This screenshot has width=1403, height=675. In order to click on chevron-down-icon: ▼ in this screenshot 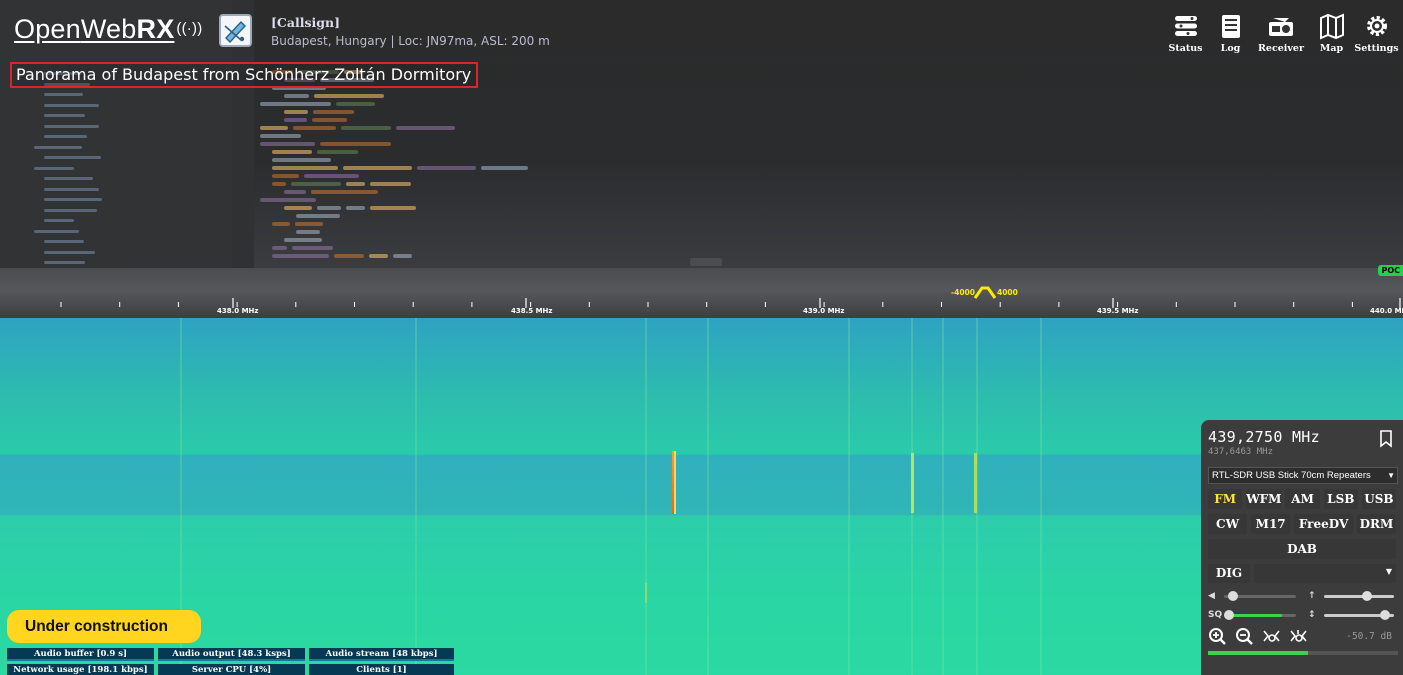, I will do `click(1388, 571)`.